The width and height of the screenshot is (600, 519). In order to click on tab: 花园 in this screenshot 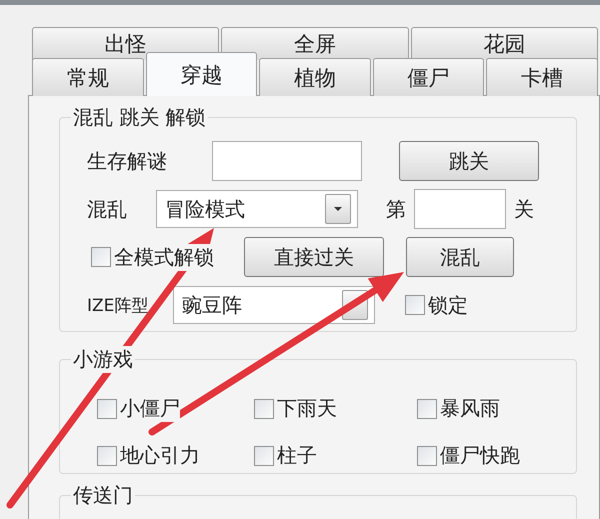, I will do `click(504, 43)`.